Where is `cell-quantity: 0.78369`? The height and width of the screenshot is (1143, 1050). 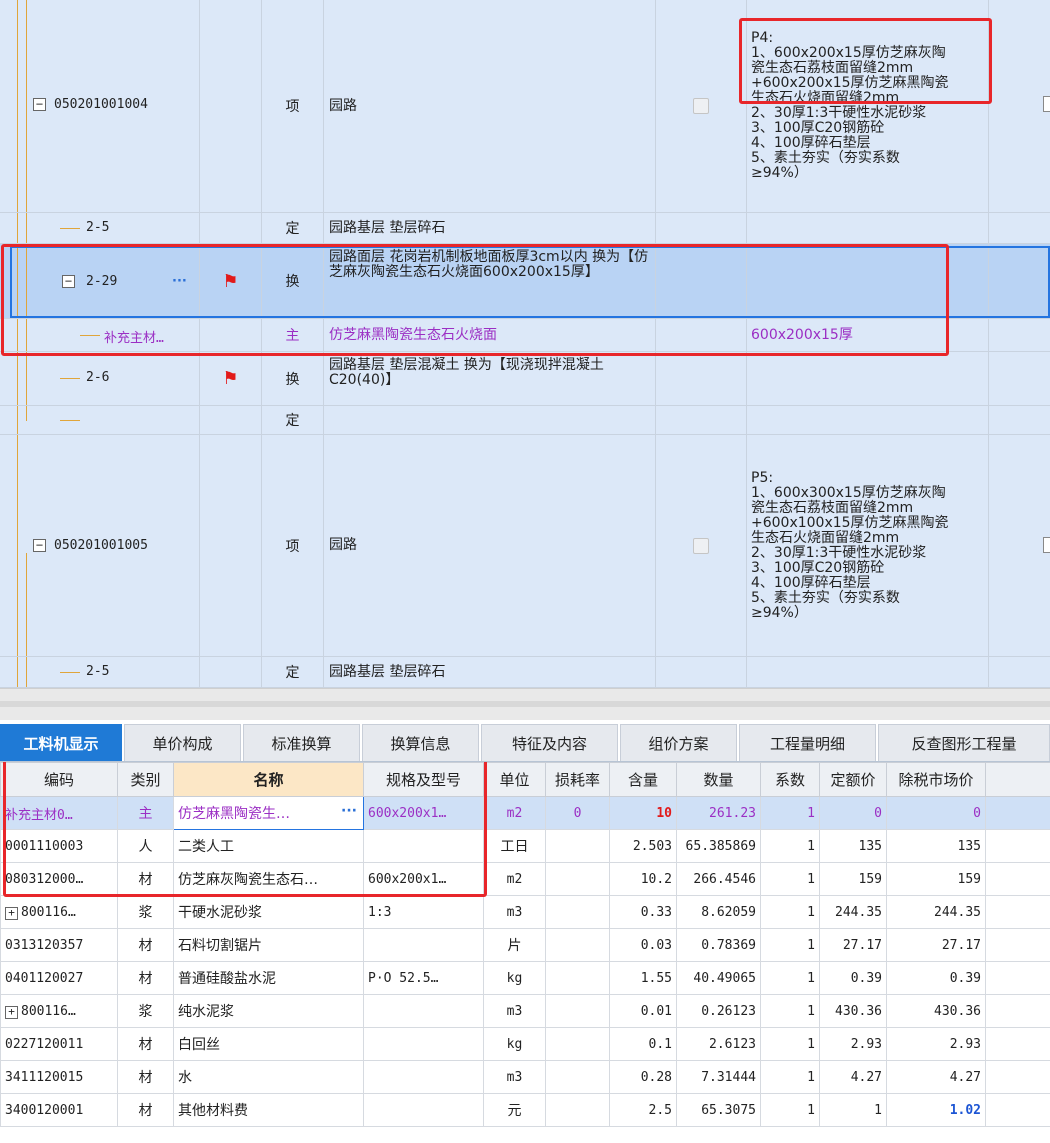
cell-quantity: 0.78369 is located at coordinates (718, 945).